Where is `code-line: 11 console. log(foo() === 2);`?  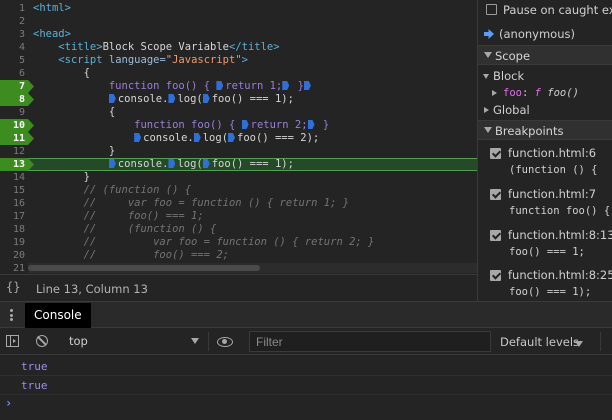
code-line: 11 console. log(foo() === 2); is located at coordinates (238, 138).